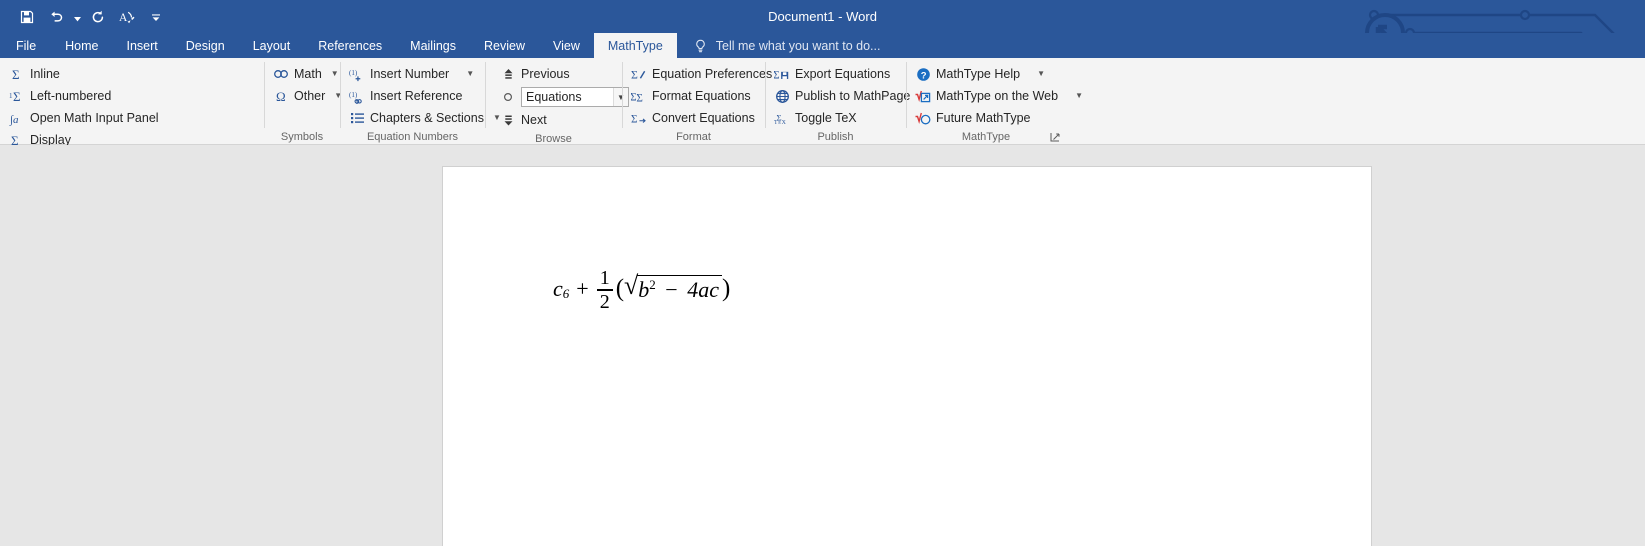  What do you see at coordinates (81, 45) in the screenshot?
I see `tab-home: Home` at bounding box center [81, 45].